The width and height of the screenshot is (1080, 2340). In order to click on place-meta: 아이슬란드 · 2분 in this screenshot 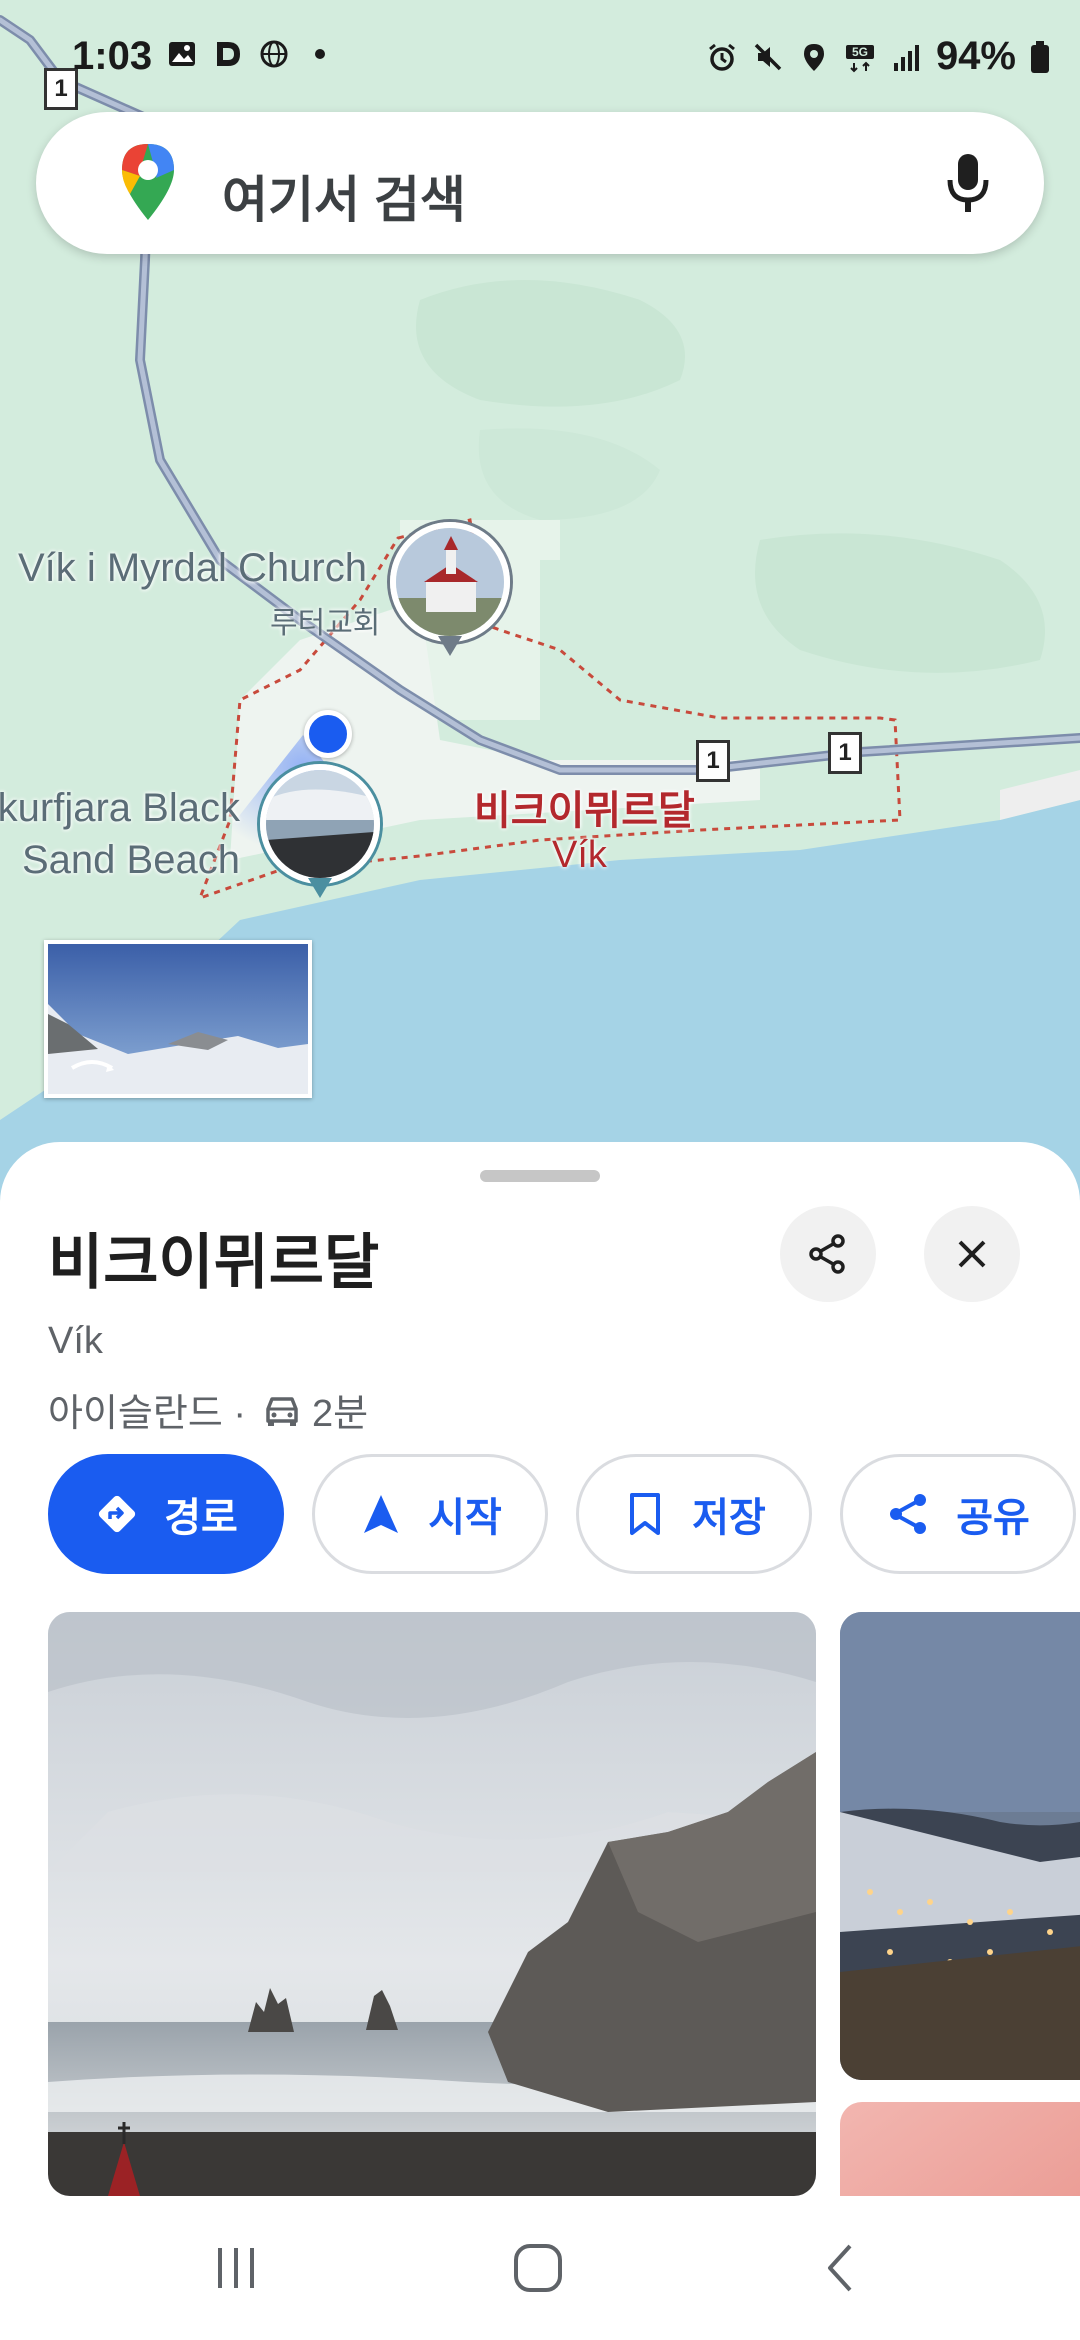, I will do `click(208, 1409)`.